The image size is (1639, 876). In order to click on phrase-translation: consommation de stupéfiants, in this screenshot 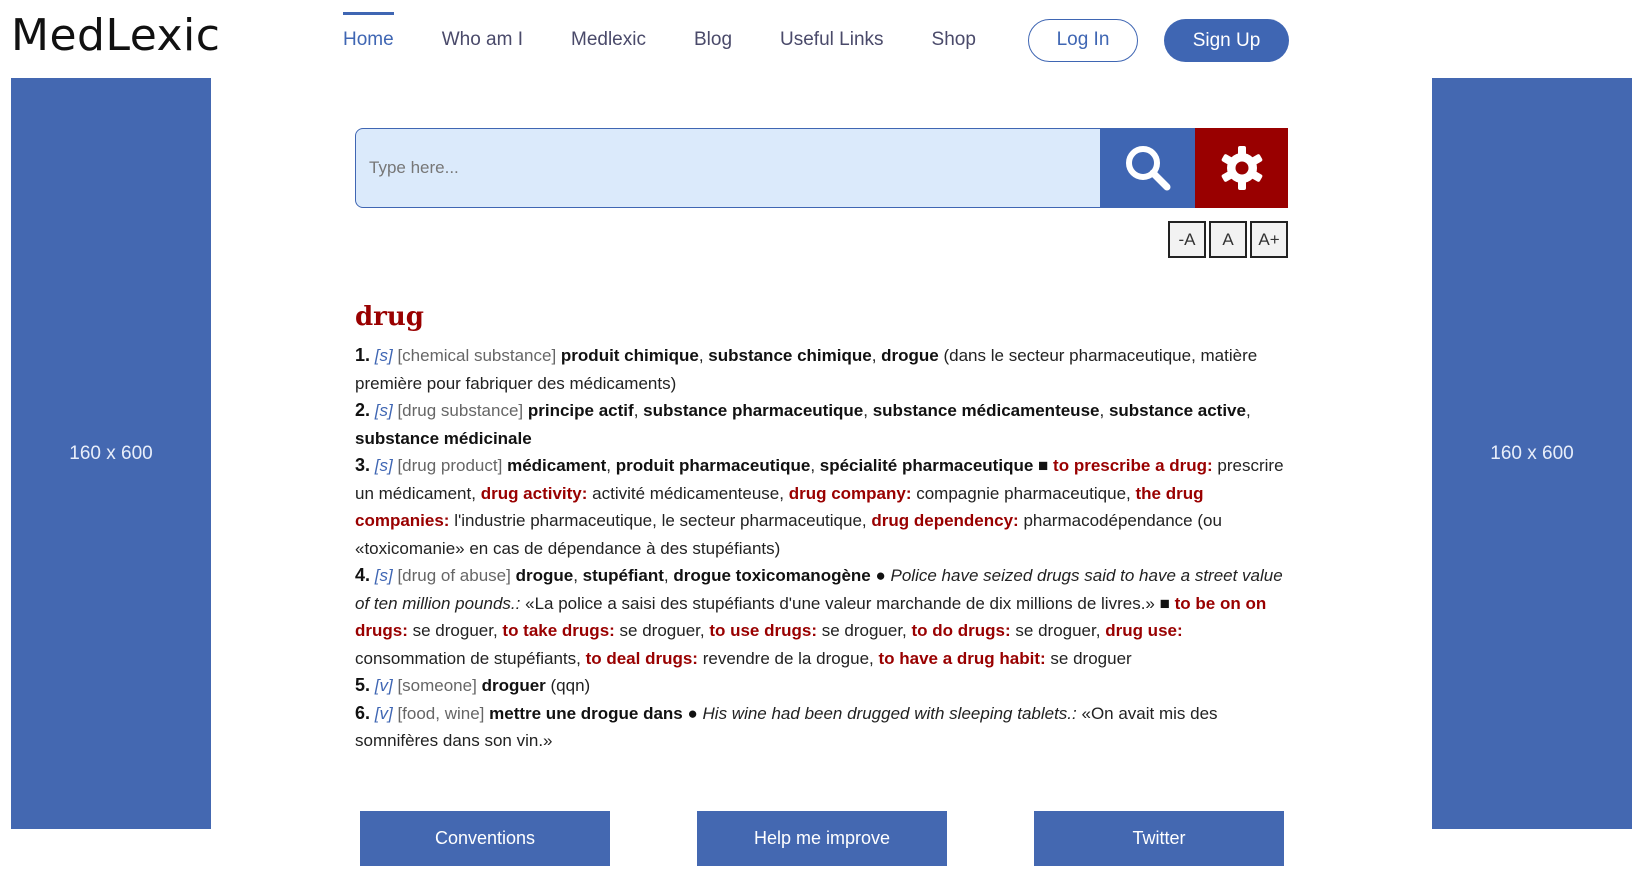, I will do `click(470, 658)`.